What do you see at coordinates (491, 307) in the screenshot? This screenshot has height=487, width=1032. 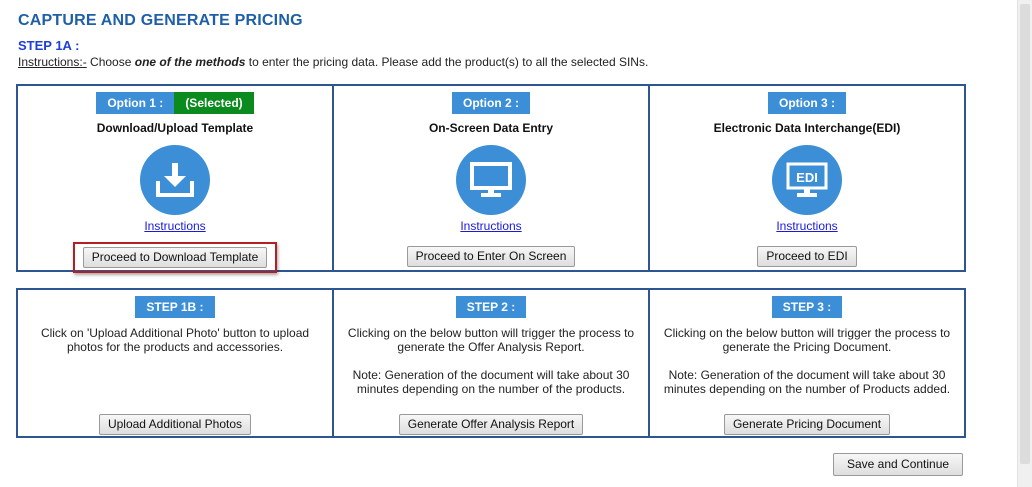 I see `step-2-badge: STEP 2 :` at bounding box center [491, 307].